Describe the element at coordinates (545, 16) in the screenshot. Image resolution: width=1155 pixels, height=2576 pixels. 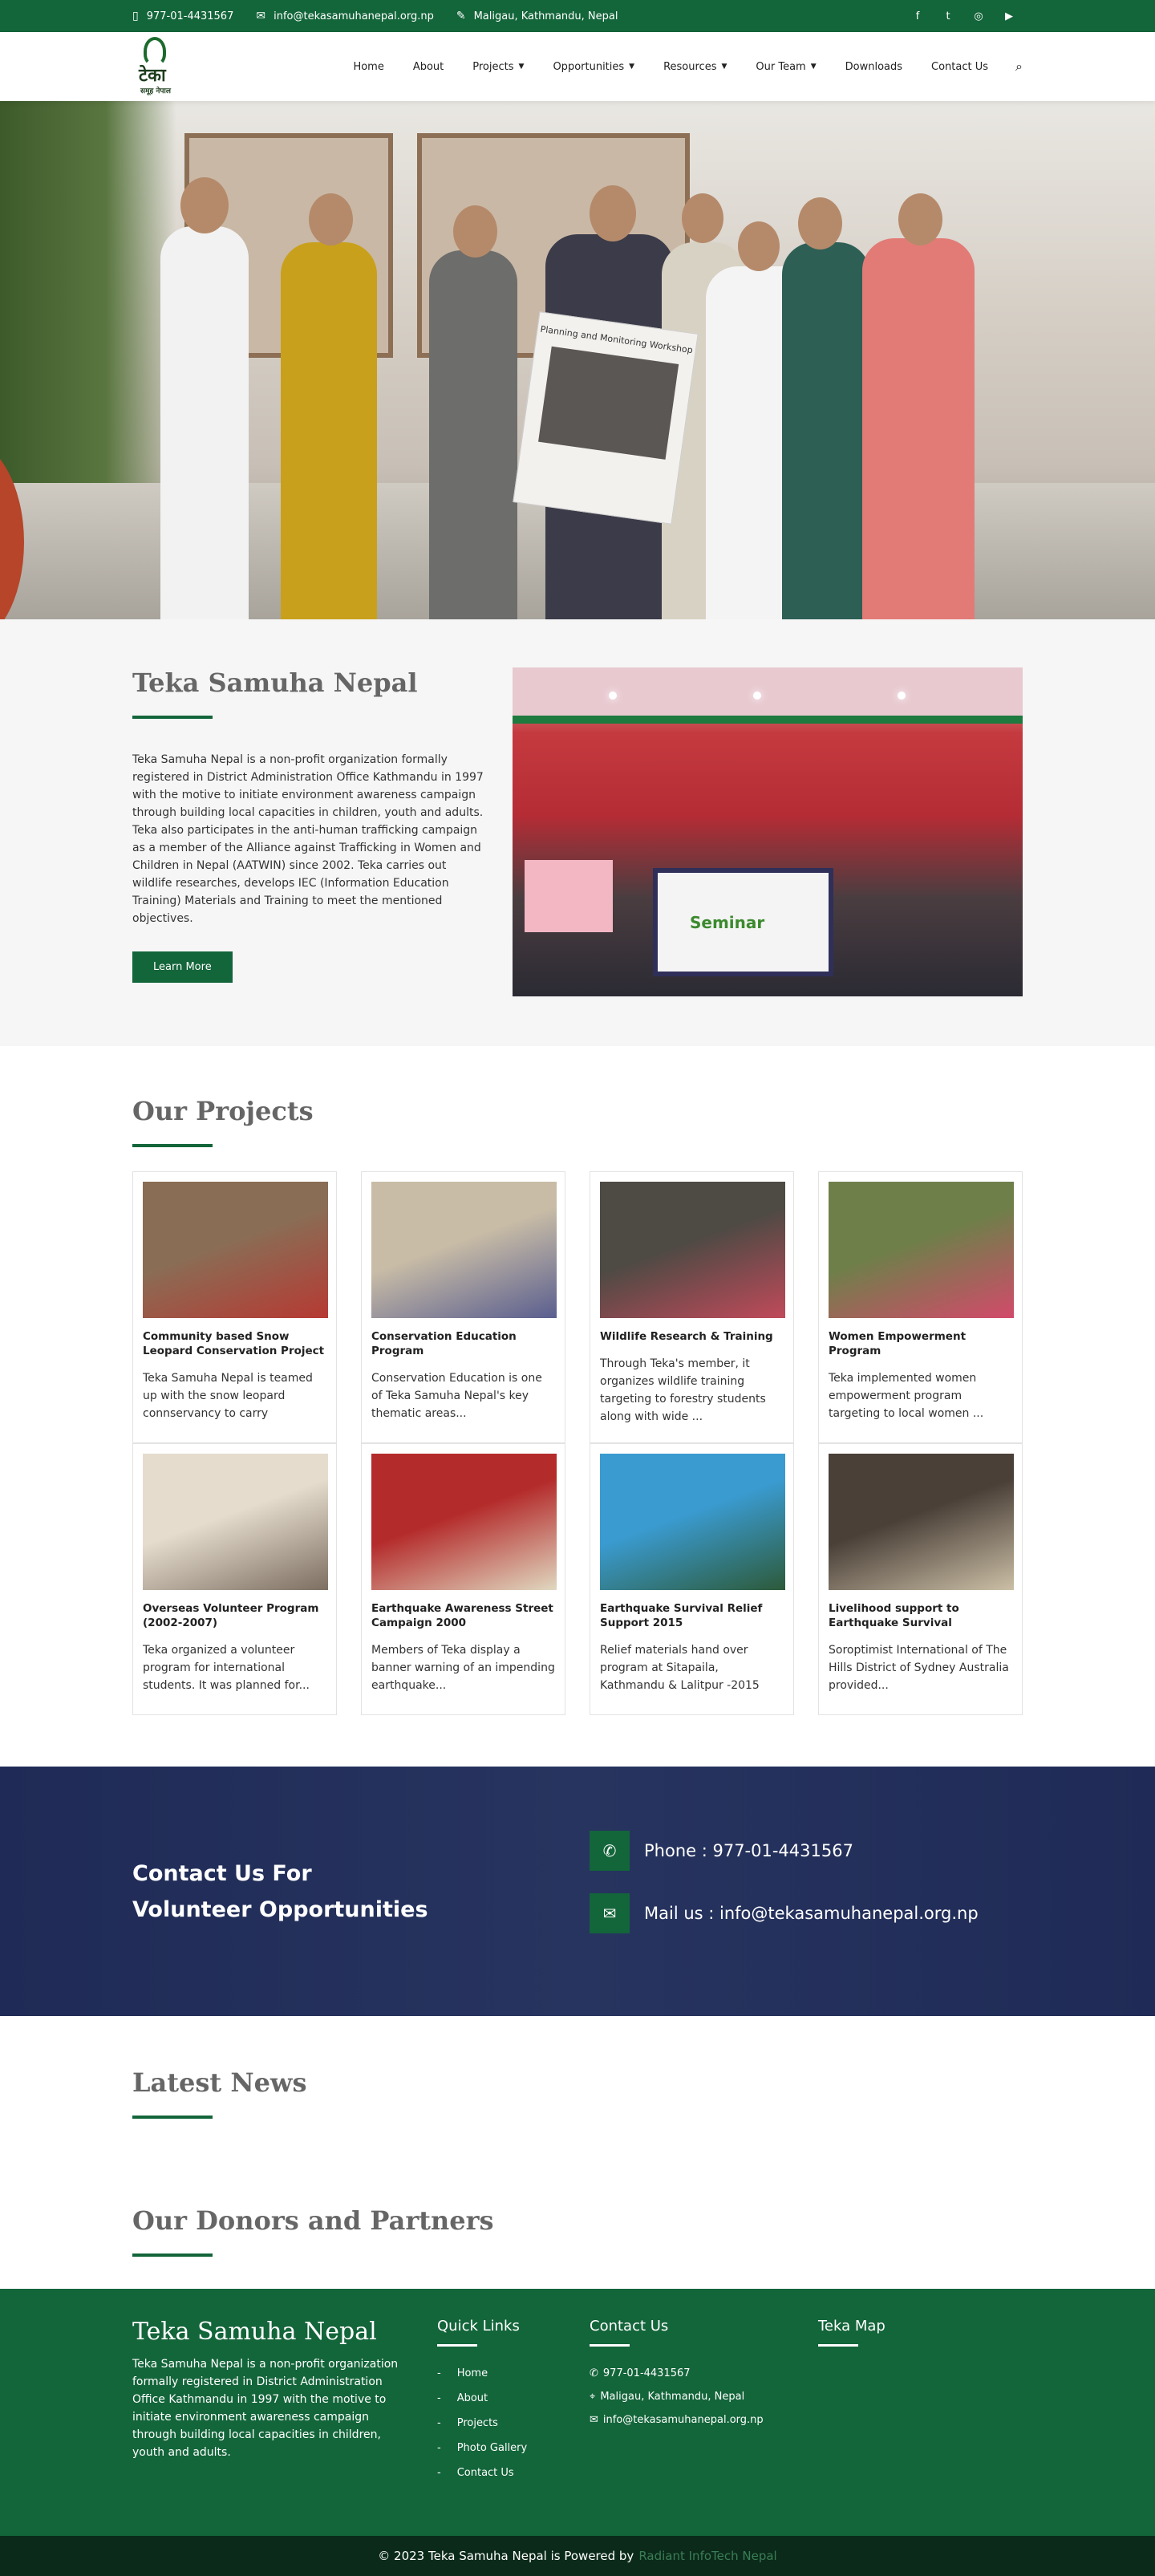
I see `topbar-address-text: Maligau, Kathmandu, Nepal` at that location.